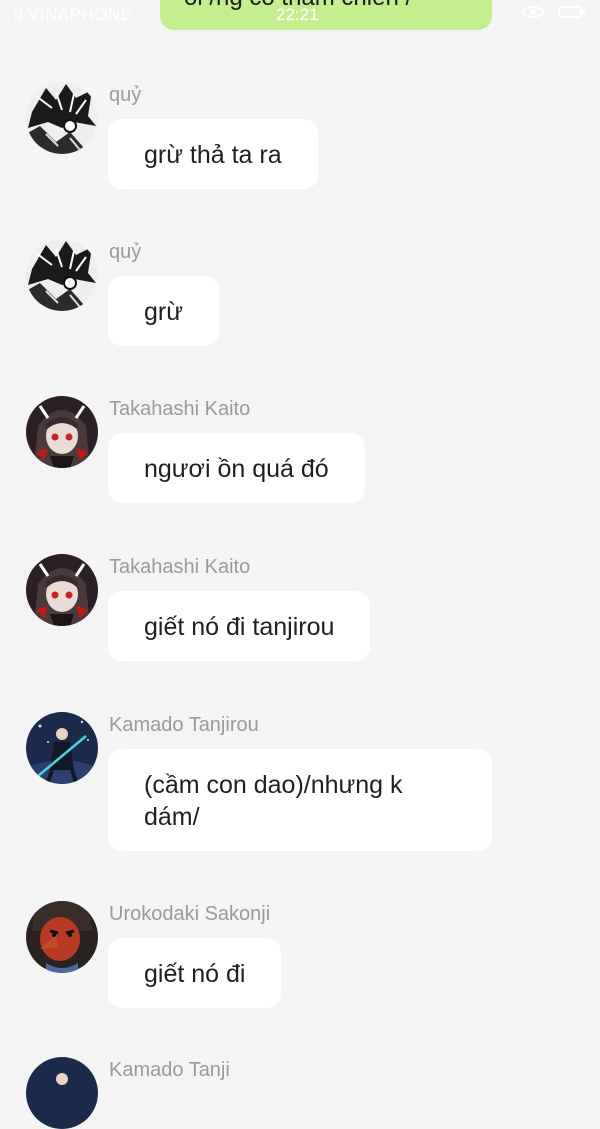 The width and height of the screenshot is (600, 1129). Describe the element at coordinates (213, 154) in the screenshot. I see `message-bubble: grừ thả ta ra` at that location.